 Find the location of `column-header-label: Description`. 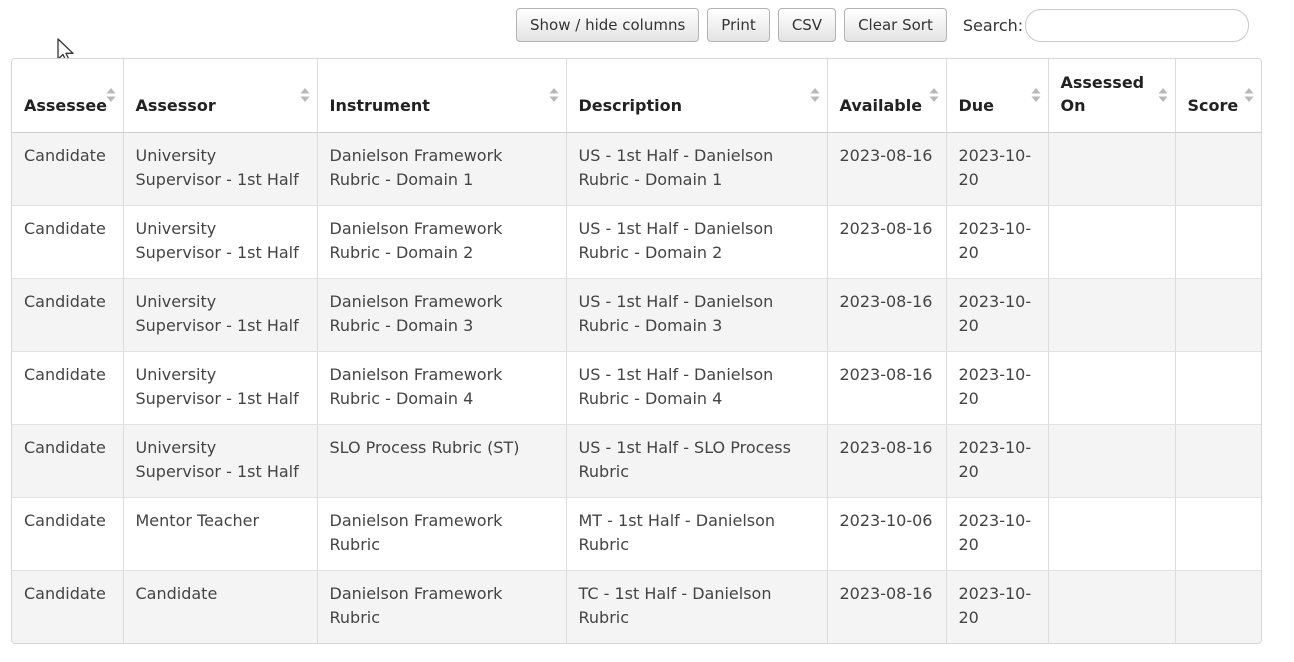

column-header-label: Description is located at coordinates (630, 105).